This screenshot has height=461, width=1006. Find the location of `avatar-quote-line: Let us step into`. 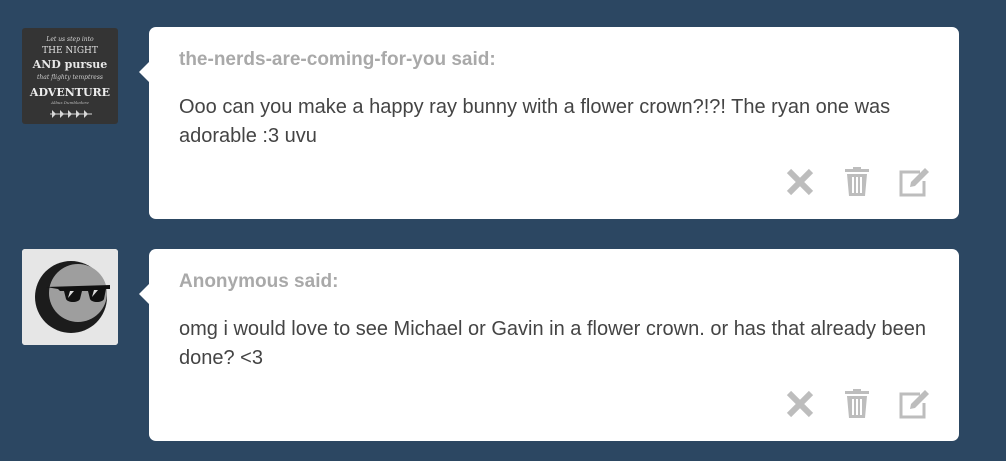

avatar-quote-line: Let us step into is located at coordinates (69, 39).